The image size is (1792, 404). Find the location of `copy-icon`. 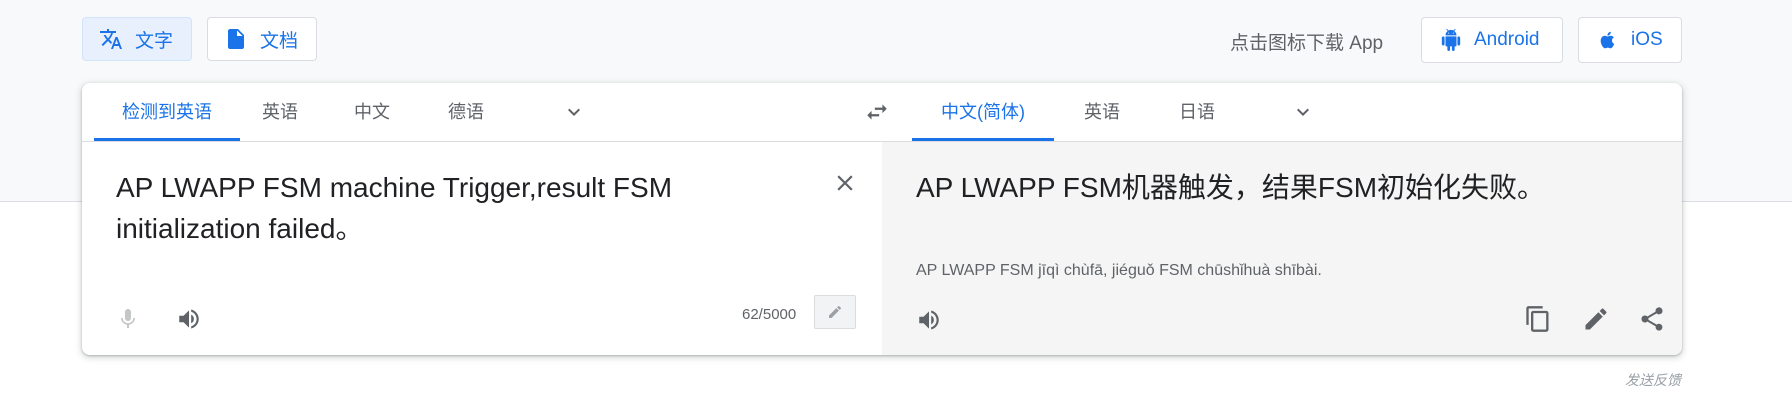

copy-icon is located at coordinates (1538, 319).